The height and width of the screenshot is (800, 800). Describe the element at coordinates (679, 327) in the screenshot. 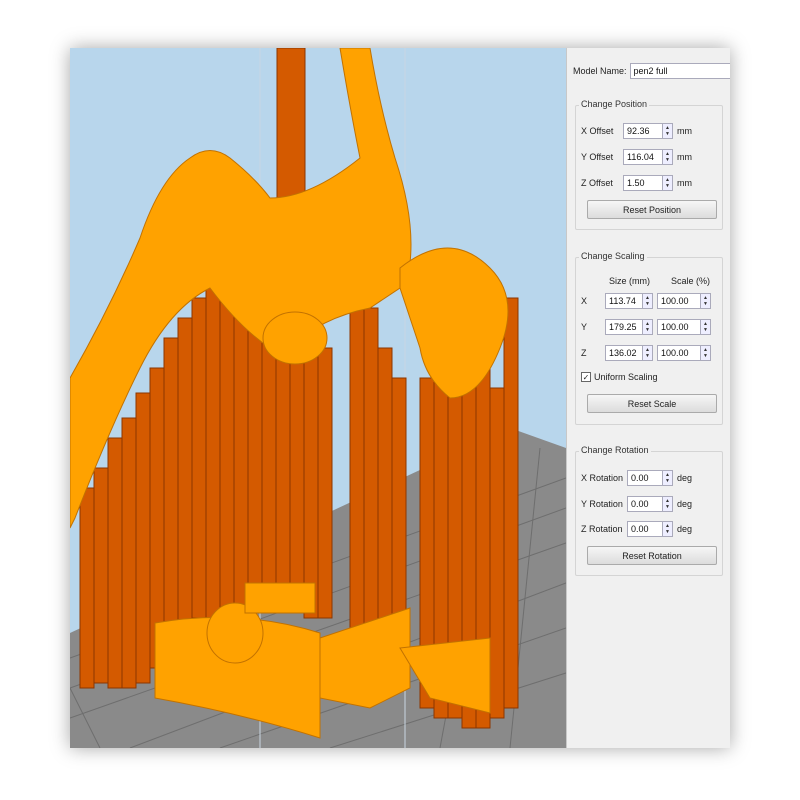

I see `scale-y-input: 100.00` at that location.